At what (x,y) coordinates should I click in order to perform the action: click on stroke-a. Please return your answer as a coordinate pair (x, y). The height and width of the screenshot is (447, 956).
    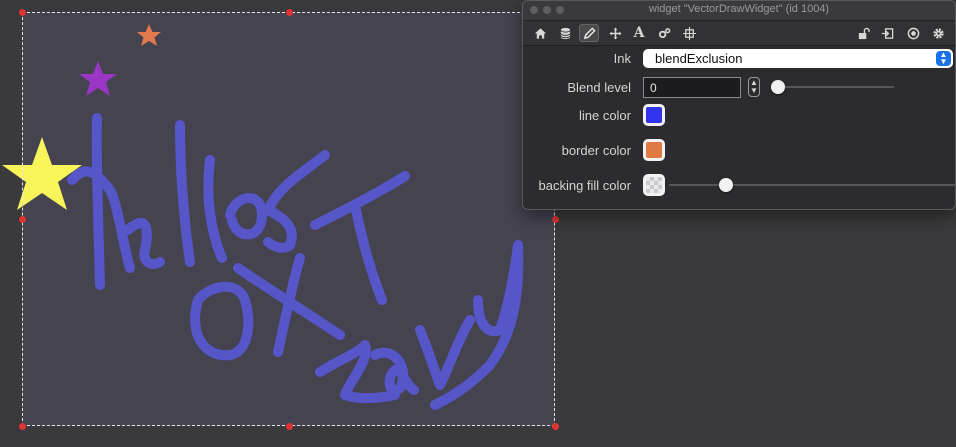
    Looking at the image, I should click on (394, 371).